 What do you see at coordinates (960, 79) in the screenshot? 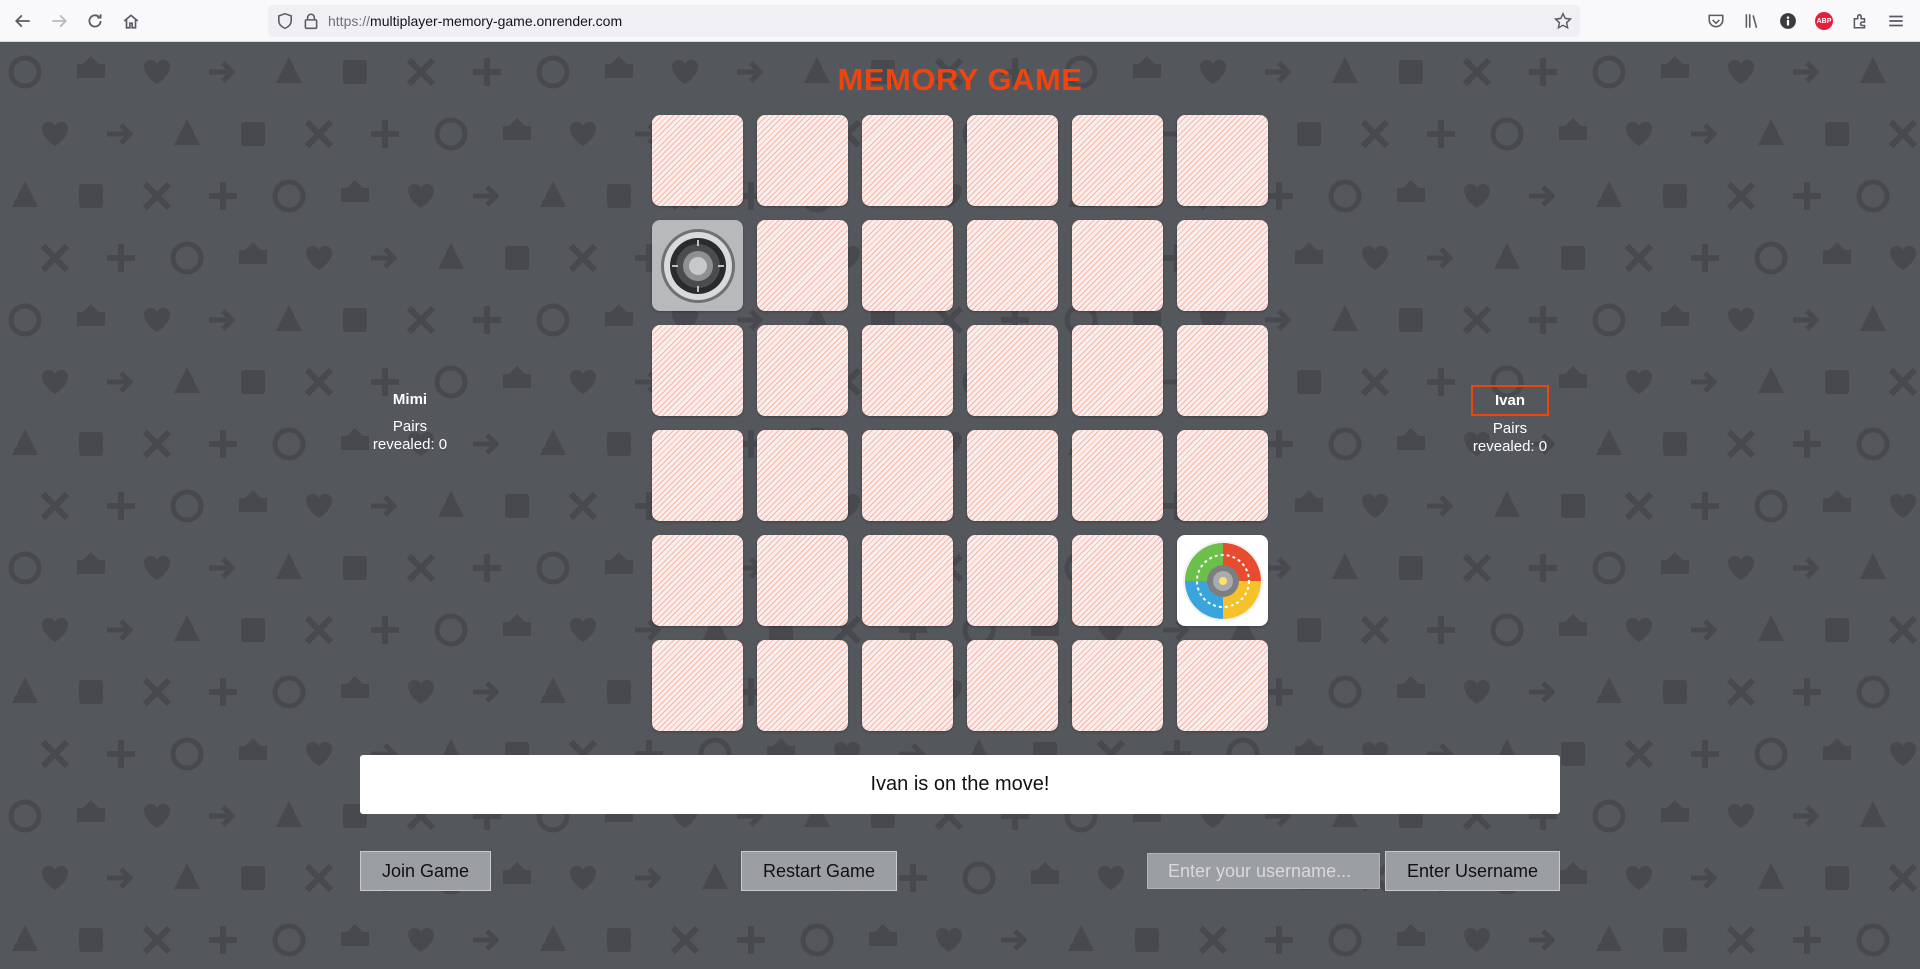
I see `game-title: MEMORY GAME` at bounding box center [960, 79].